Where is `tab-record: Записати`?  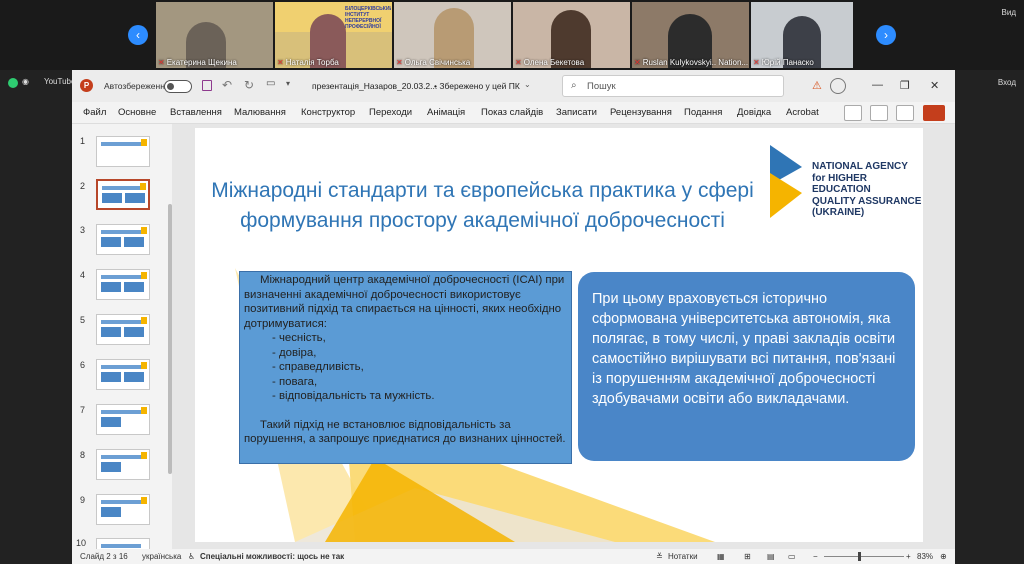 tab-record: Записати is located at coordinates (576, 112).